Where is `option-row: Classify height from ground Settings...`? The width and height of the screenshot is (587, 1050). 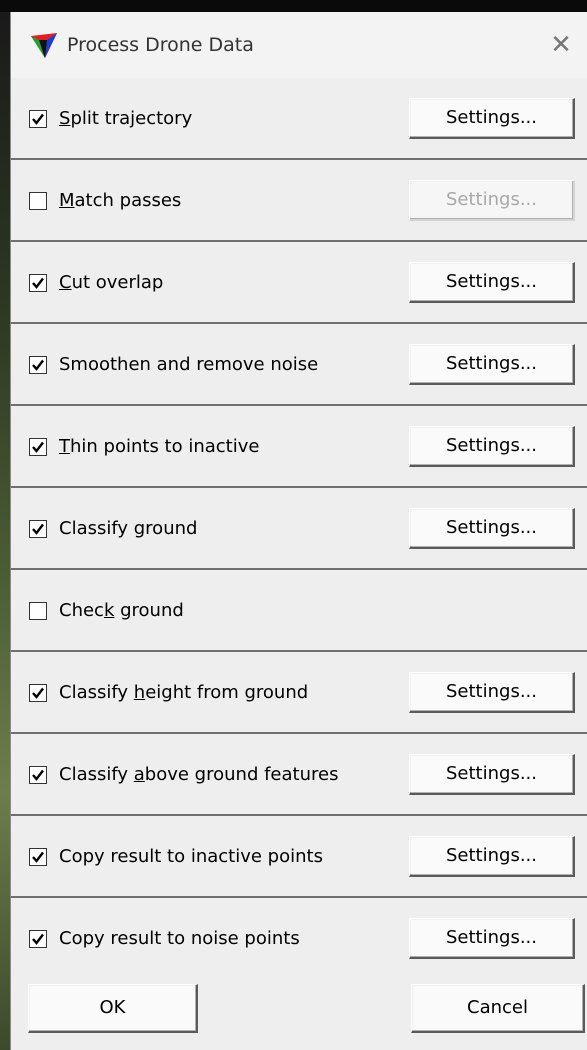
option-row: Classify height from ground Settings... is located at coordinates (299, 693).